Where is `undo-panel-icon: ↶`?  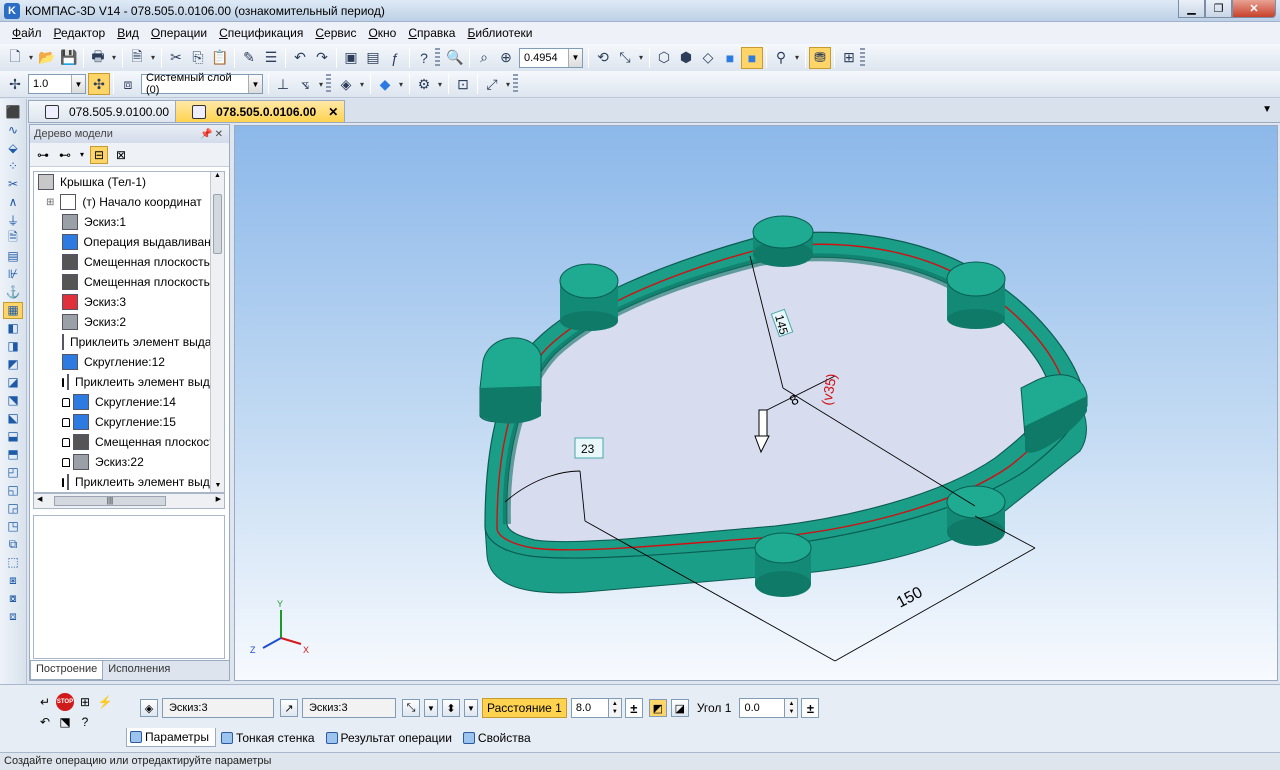
undo-panel-icon: ↶ is located at coordinates (45, 722).